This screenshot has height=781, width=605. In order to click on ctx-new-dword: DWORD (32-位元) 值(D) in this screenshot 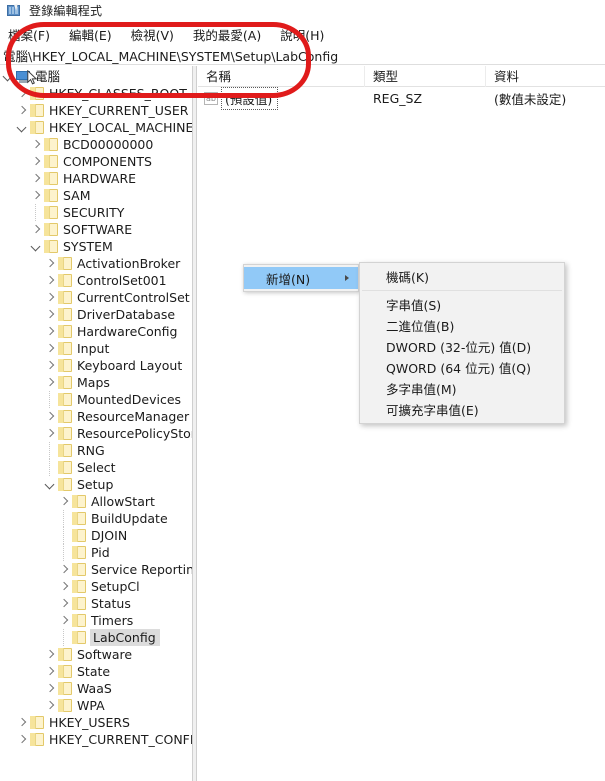, I will do `click(462, 346)`.